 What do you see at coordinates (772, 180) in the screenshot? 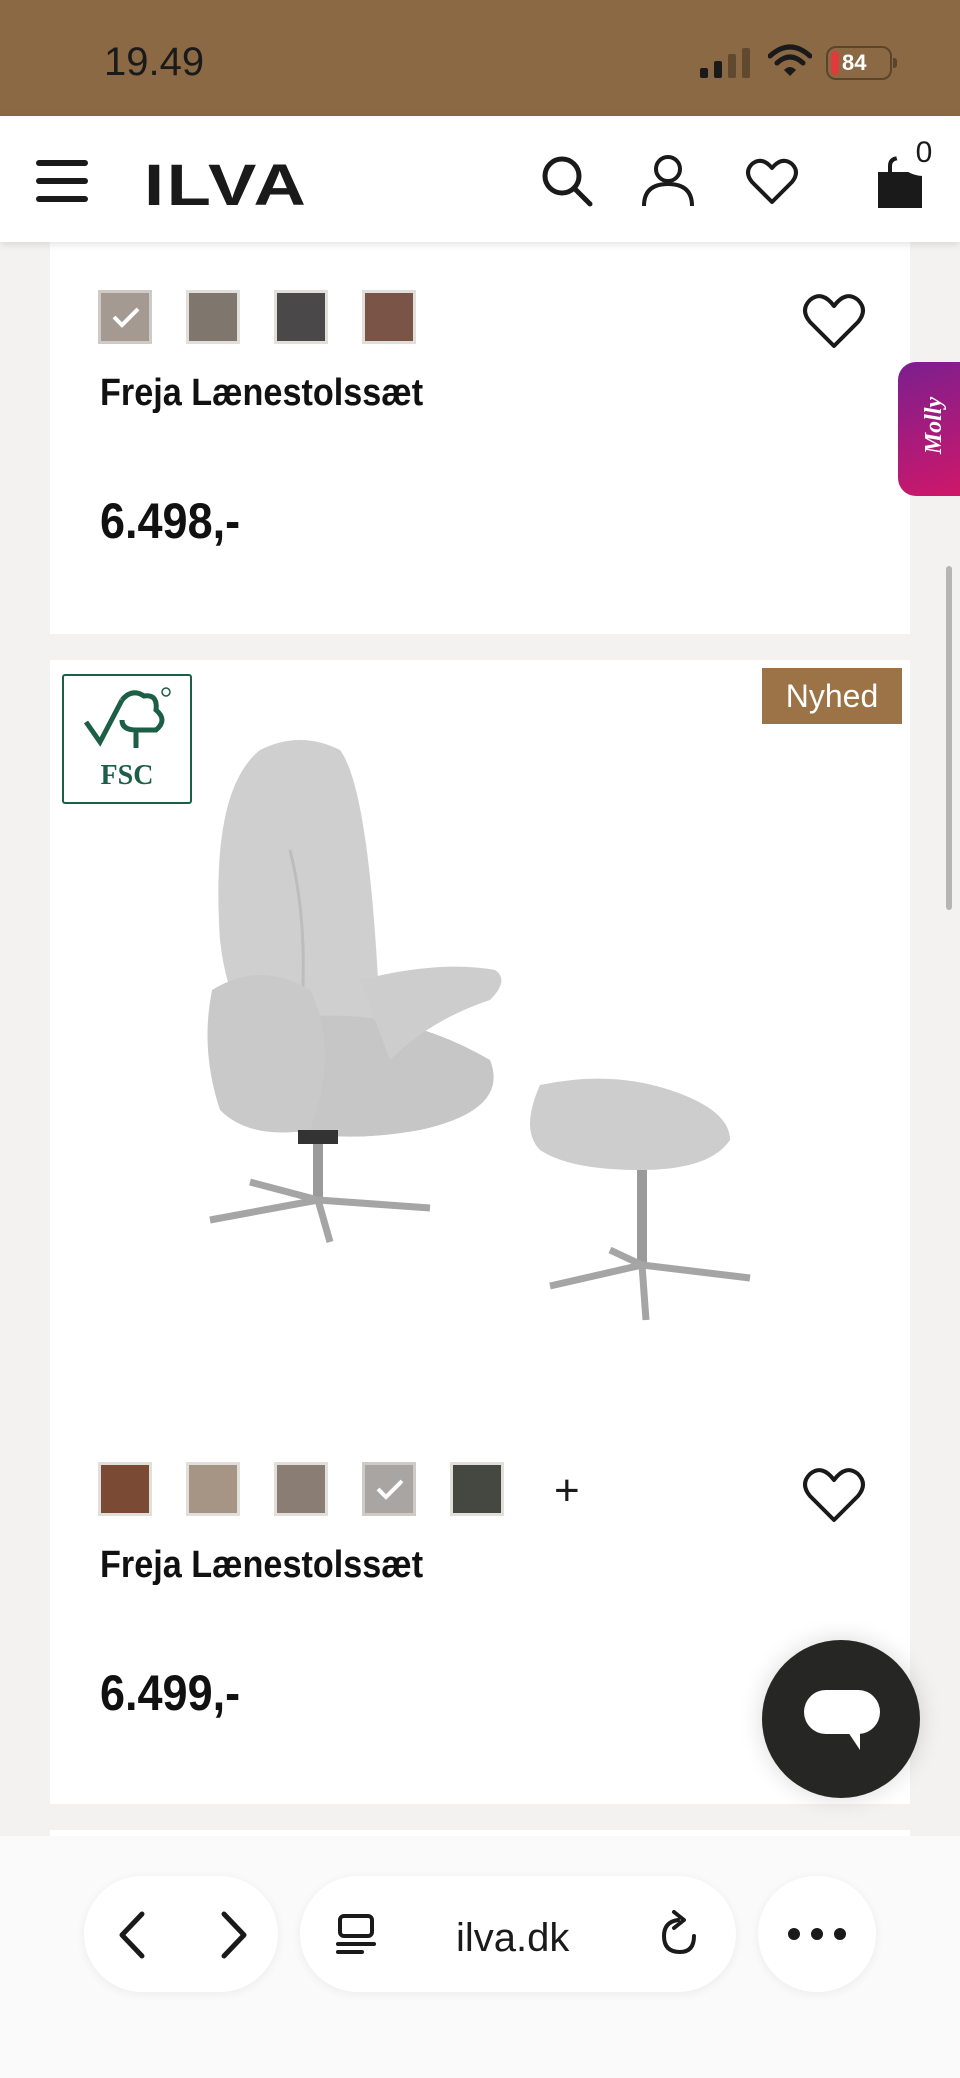
I see `wishlist-icon` at bounding box center [772, 180].